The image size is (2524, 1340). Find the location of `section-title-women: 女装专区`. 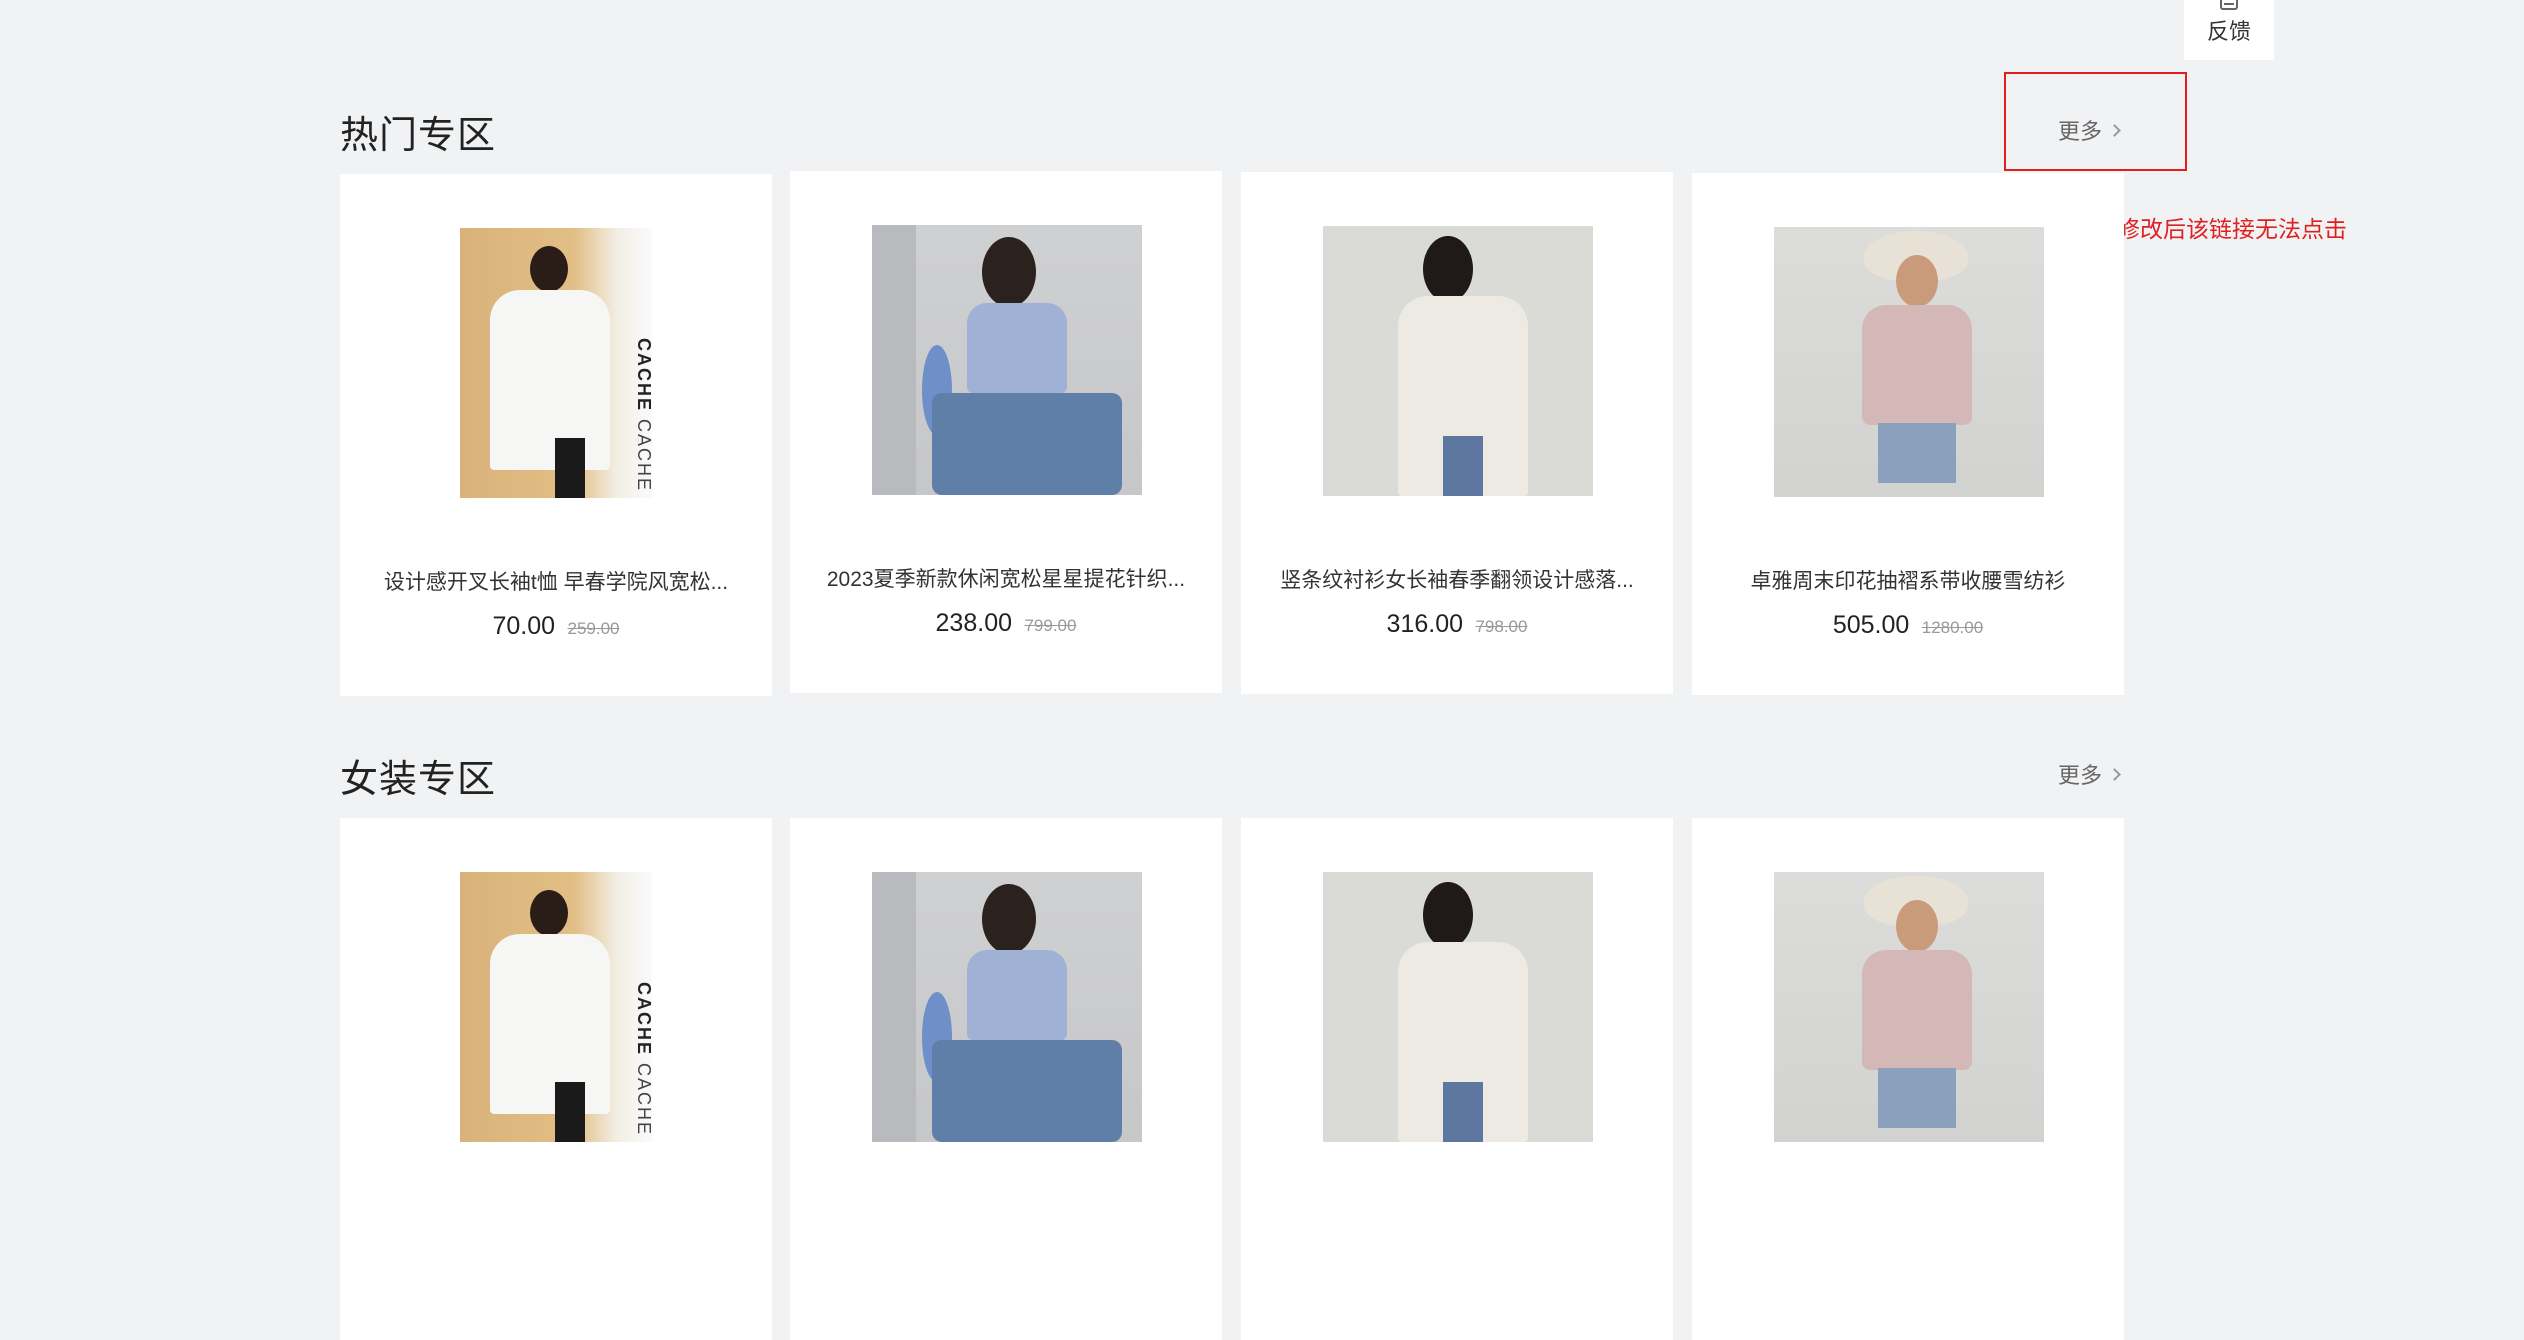

section-title-women: 女装专区 is located at coordinates (418, 780).